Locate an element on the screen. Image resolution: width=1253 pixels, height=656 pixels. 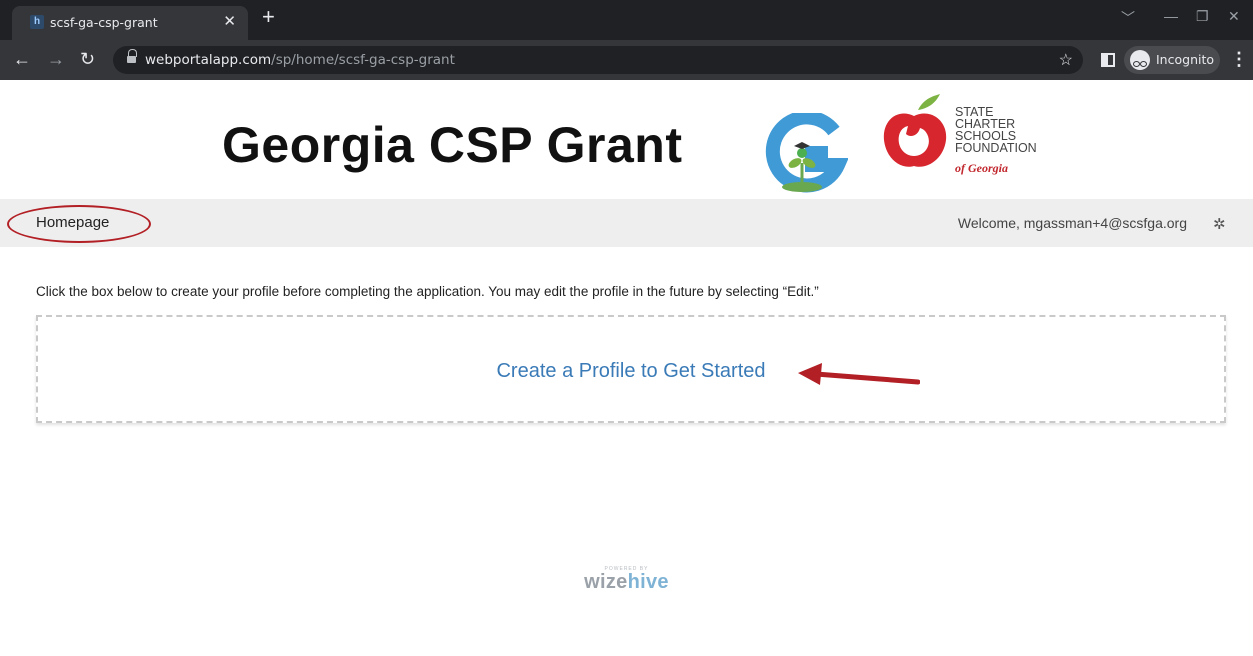
minimize-icon: — is located at coordinates (1171, 16).